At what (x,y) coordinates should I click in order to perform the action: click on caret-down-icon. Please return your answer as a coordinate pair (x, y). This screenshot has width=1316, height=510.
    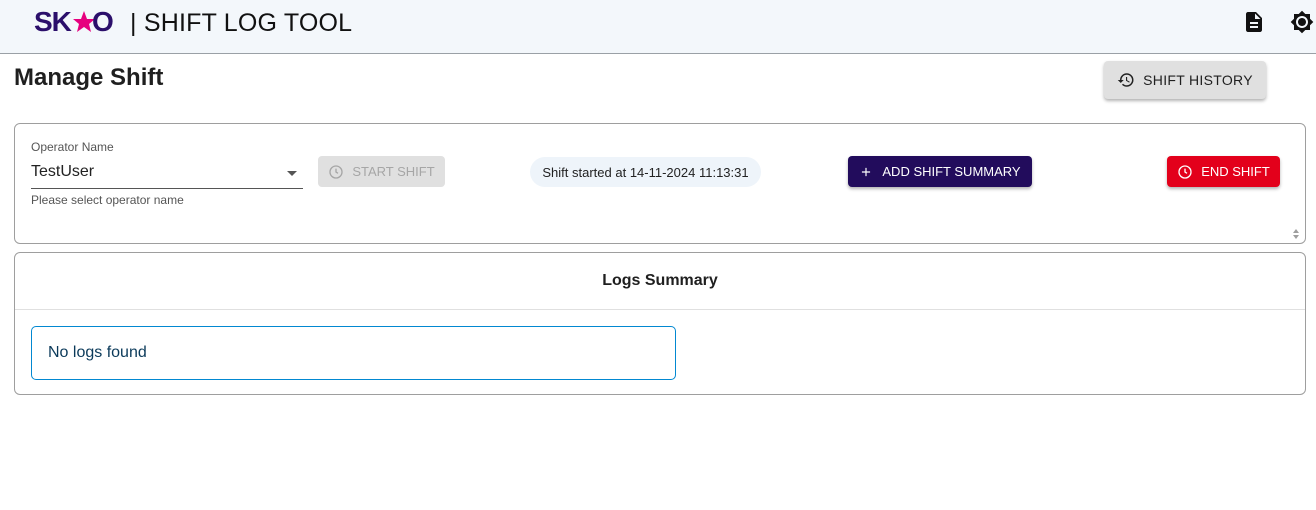
    Looking at the image, I should click on (292, 173).